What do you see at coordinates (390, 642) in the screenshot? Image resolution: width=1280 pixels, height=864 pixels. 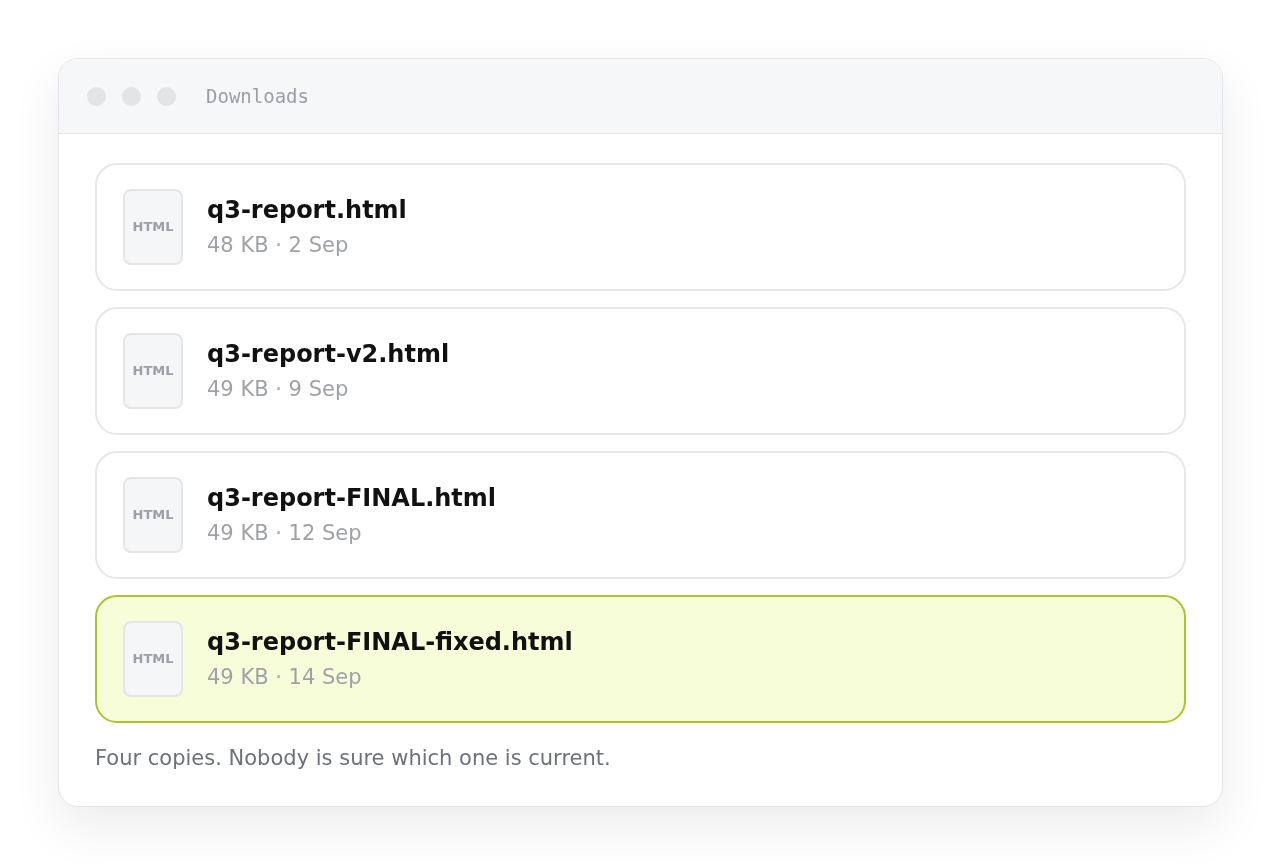 I see `file-name: q3-report-FINAL-fixed.html` at bounding box center [390, 642].